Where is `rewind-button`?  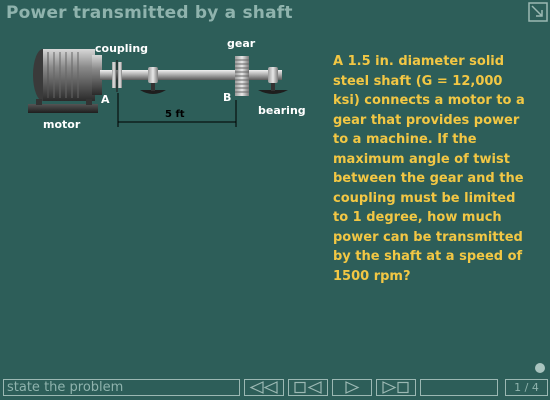
rewind-button is located at coordinates (264, 387).